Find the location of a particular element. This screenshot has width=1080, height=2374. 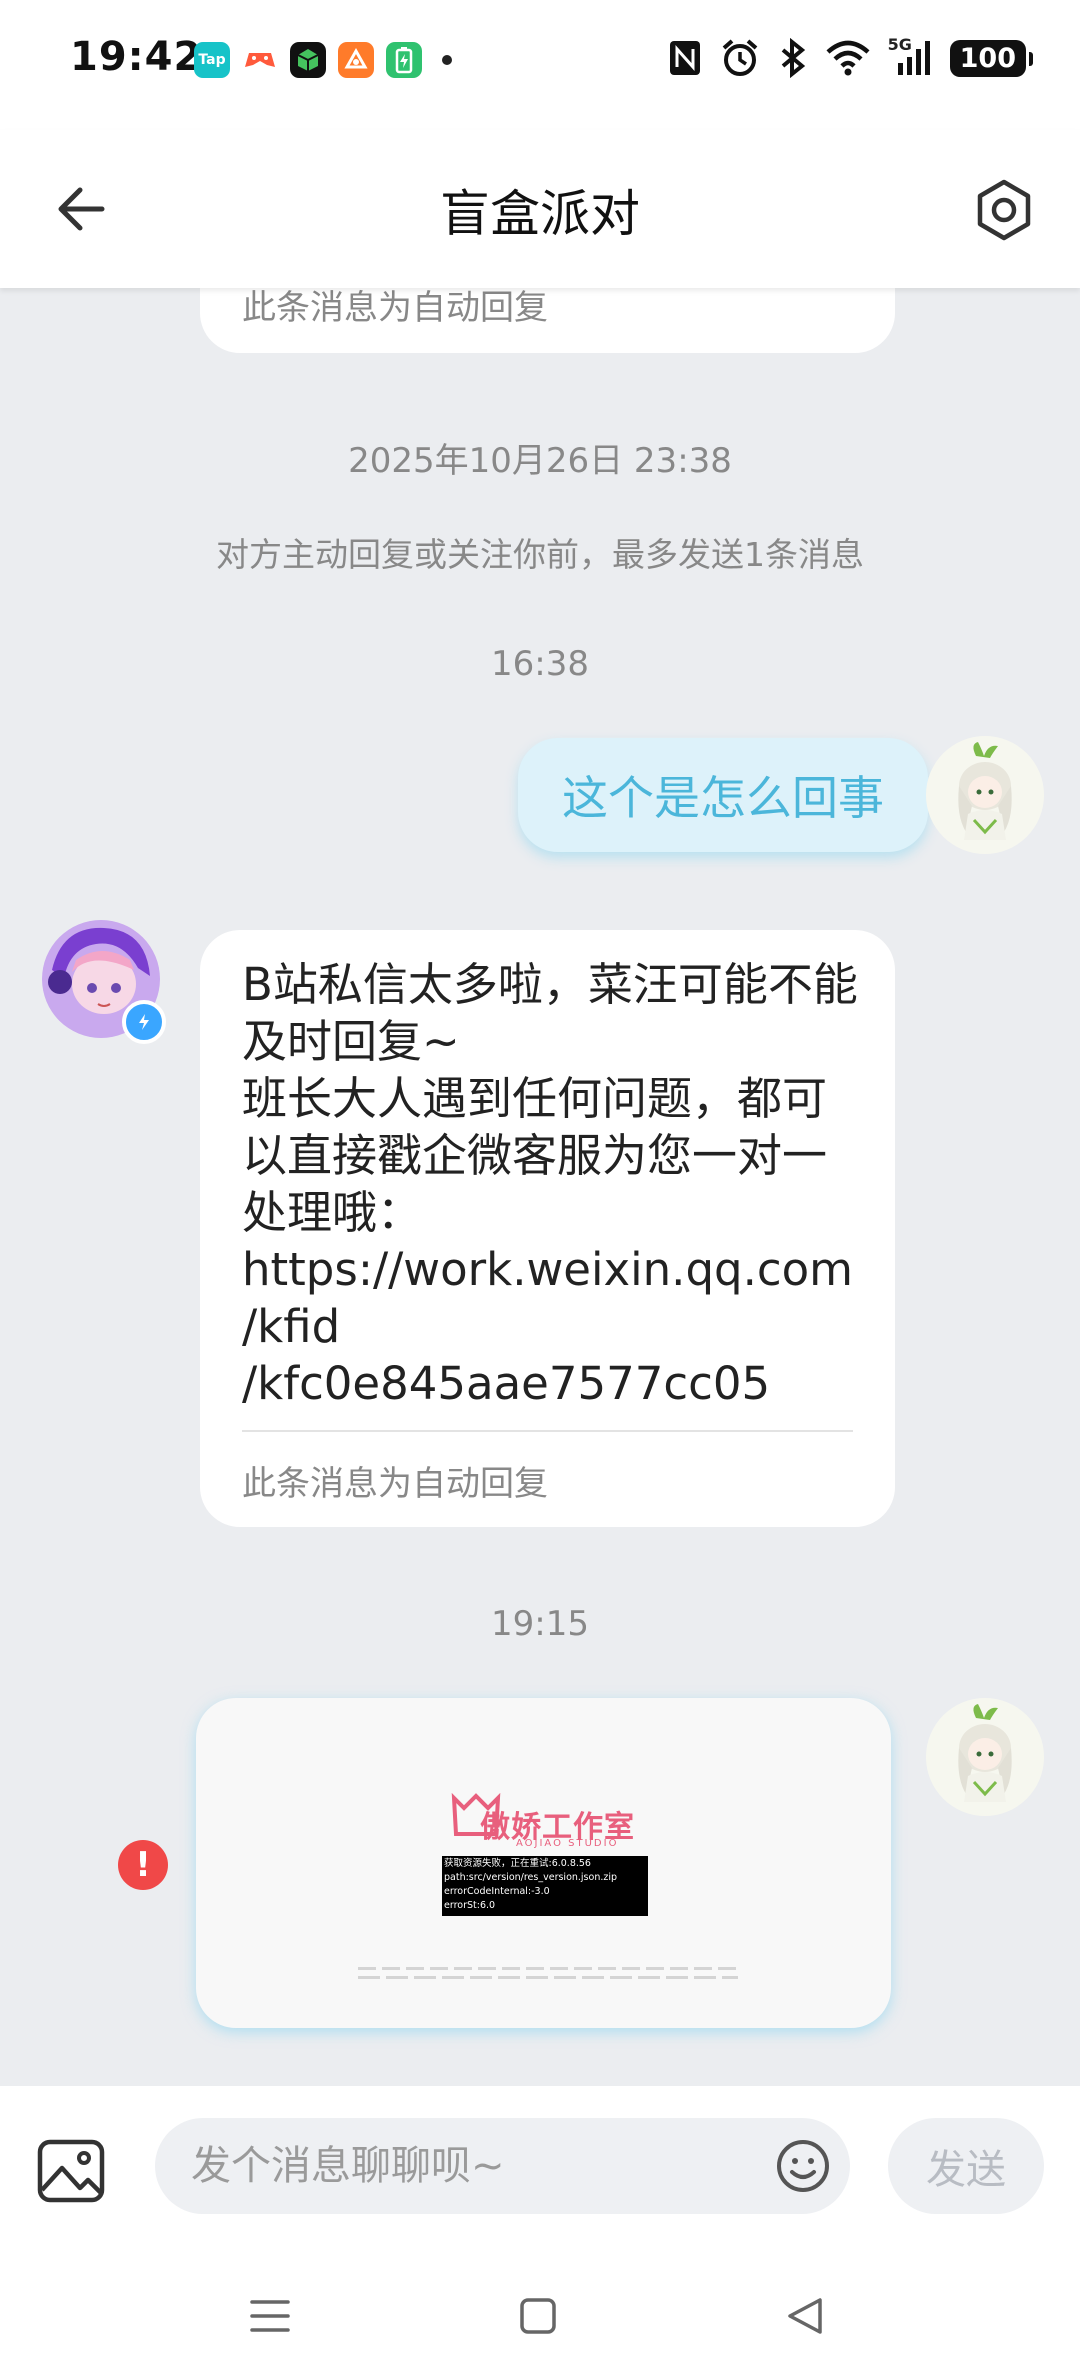

menu-icon is located at coordinates (270, 2316).